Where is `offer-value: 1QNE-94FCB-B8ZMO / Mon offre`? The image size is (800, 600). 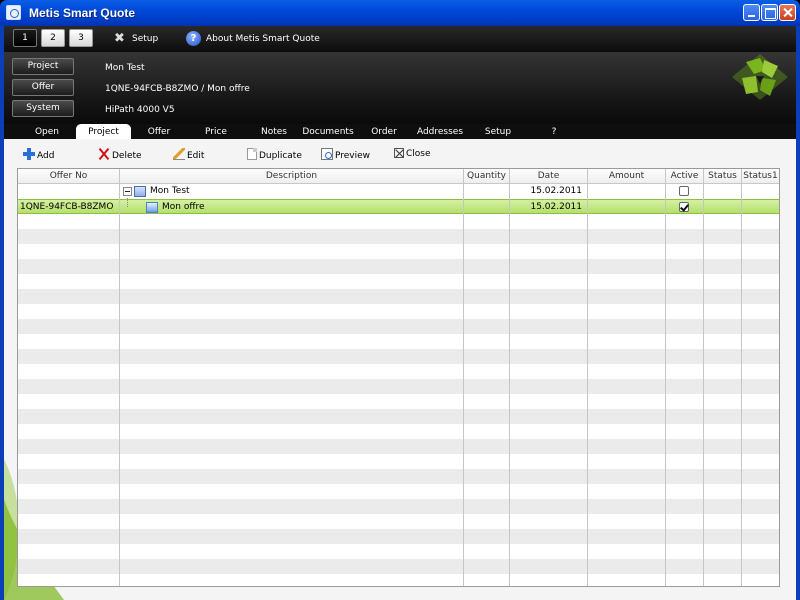 offer-value: 1QNE-94FCB-B8ZMO / Mon offre is located at coordinates (177, 89).